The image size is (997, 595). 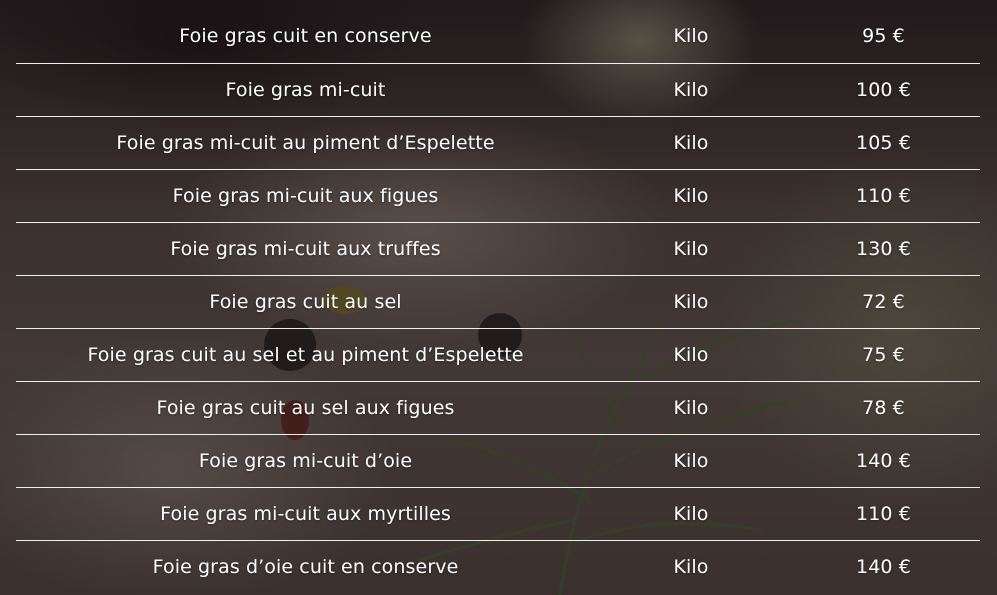 I want to click on table-row: Foie gras mi-cuit d’oie Kilo 140 €, so click(x=498, y=460).